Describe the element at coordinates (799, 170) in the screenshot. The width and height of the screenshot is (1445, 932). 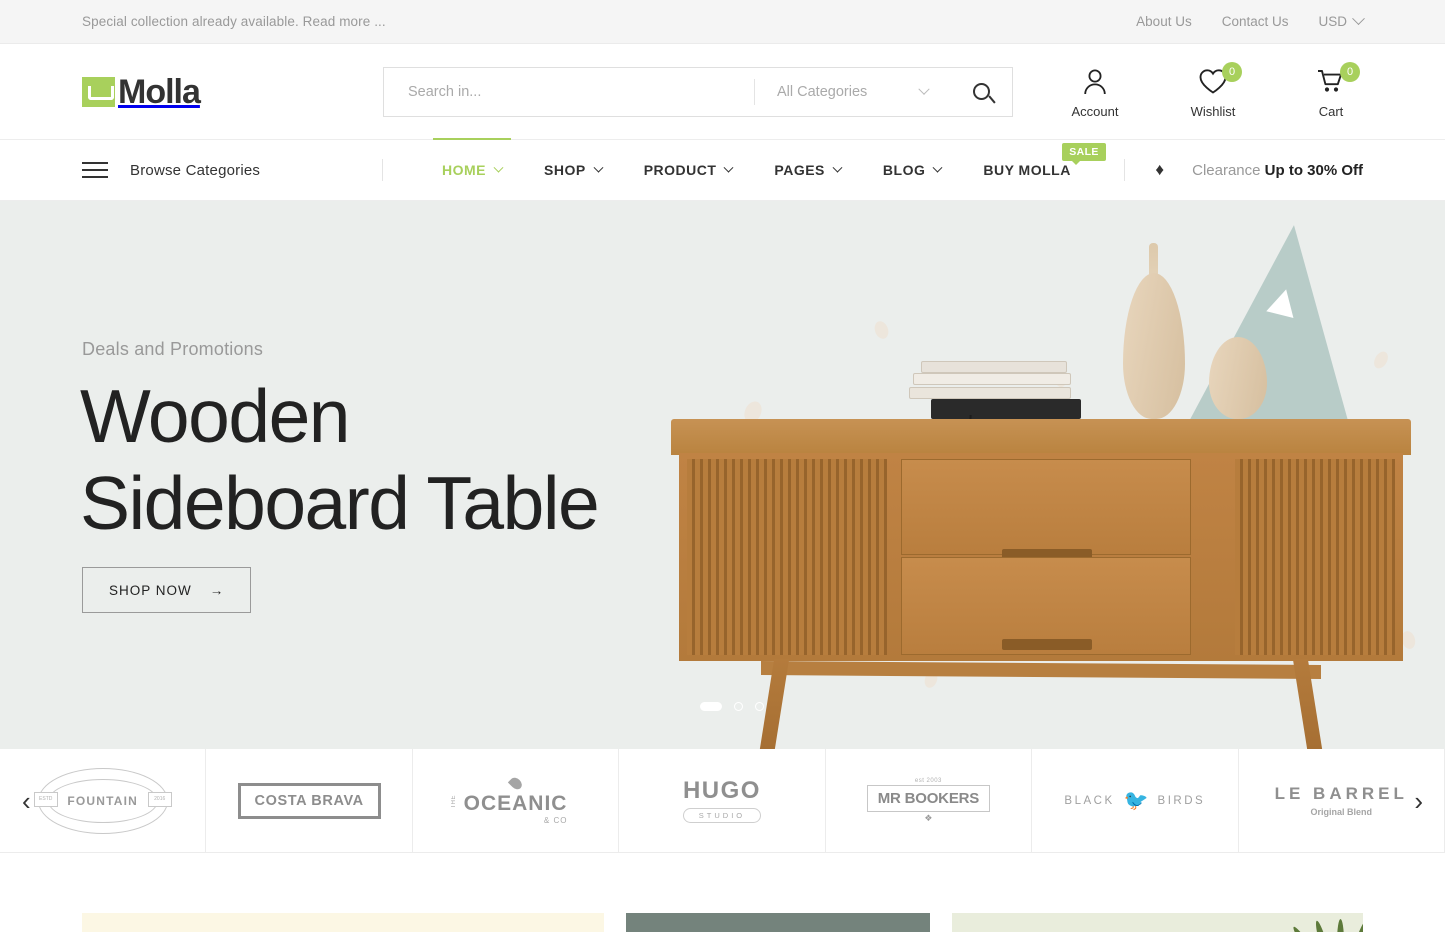
I see `nav-item-pages-label: PAGES` at that location.